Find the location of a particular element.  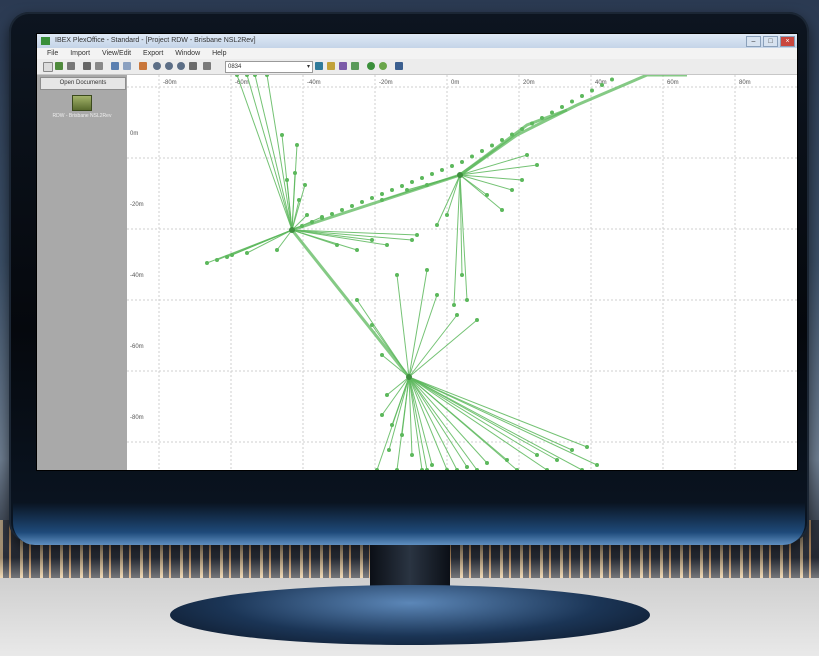

save-icon is located at coordinates (71, 66).